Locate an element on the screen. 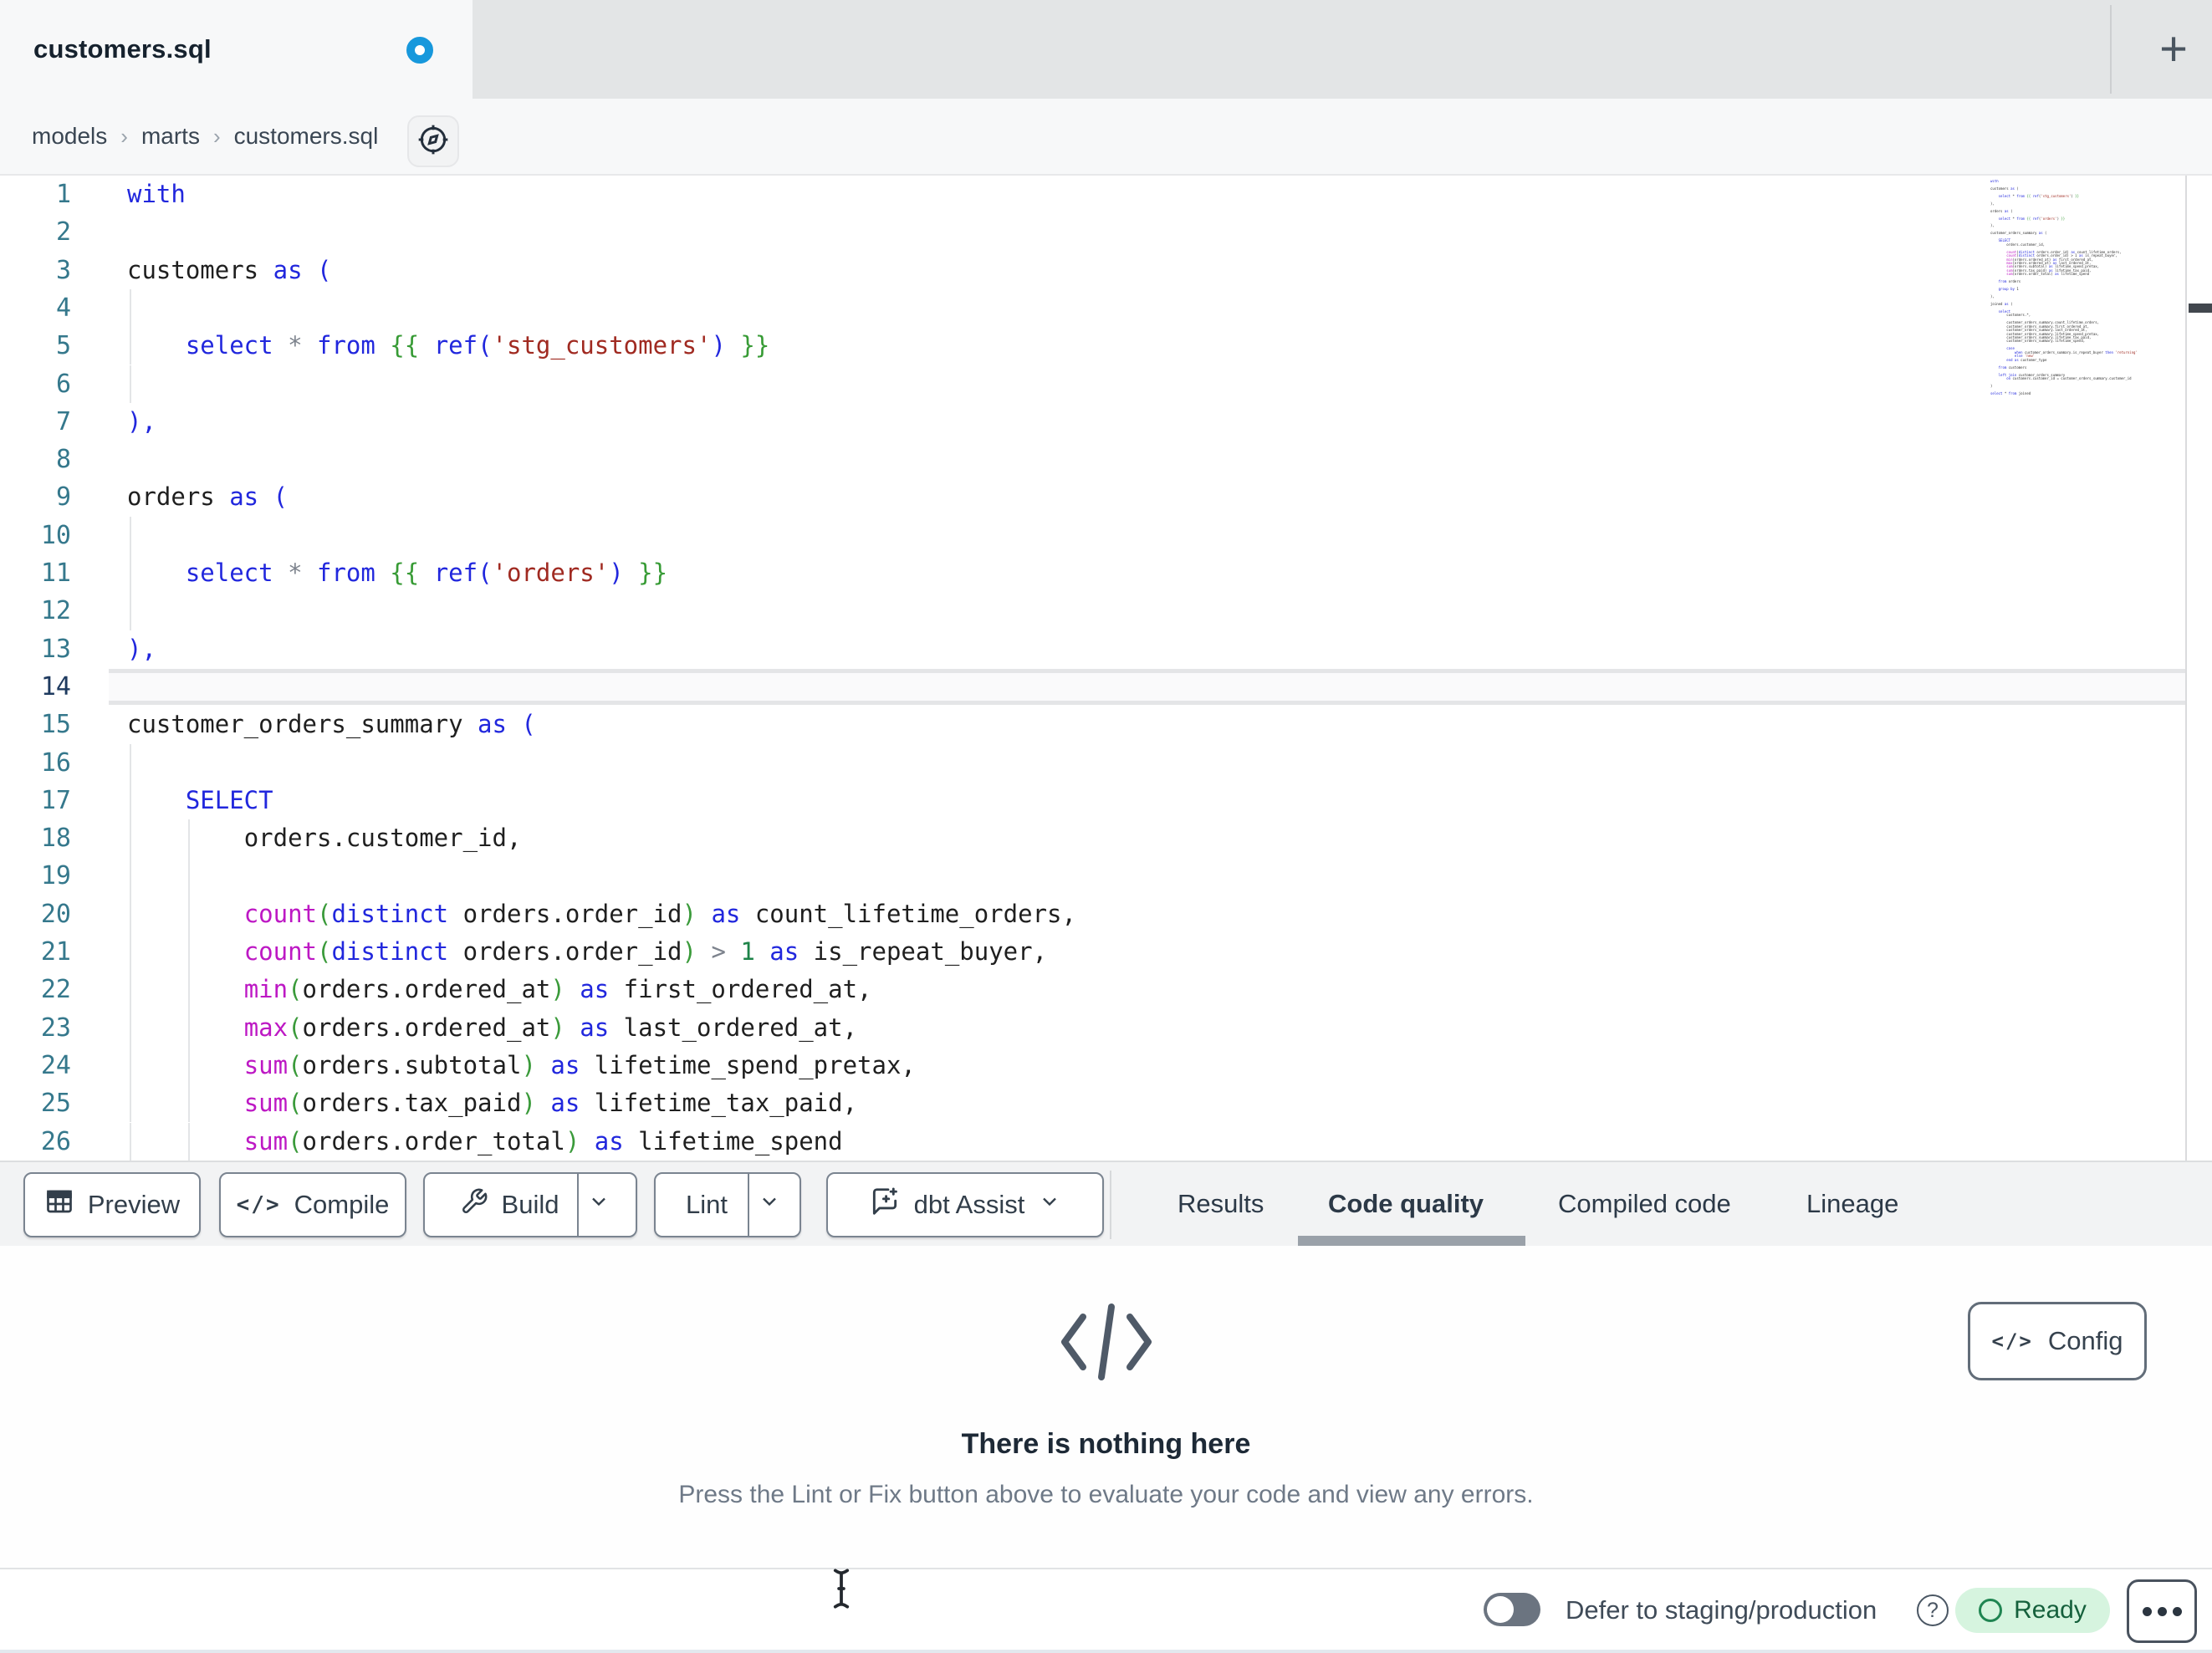  line-number: 15 is located at coordinates (56, 725).